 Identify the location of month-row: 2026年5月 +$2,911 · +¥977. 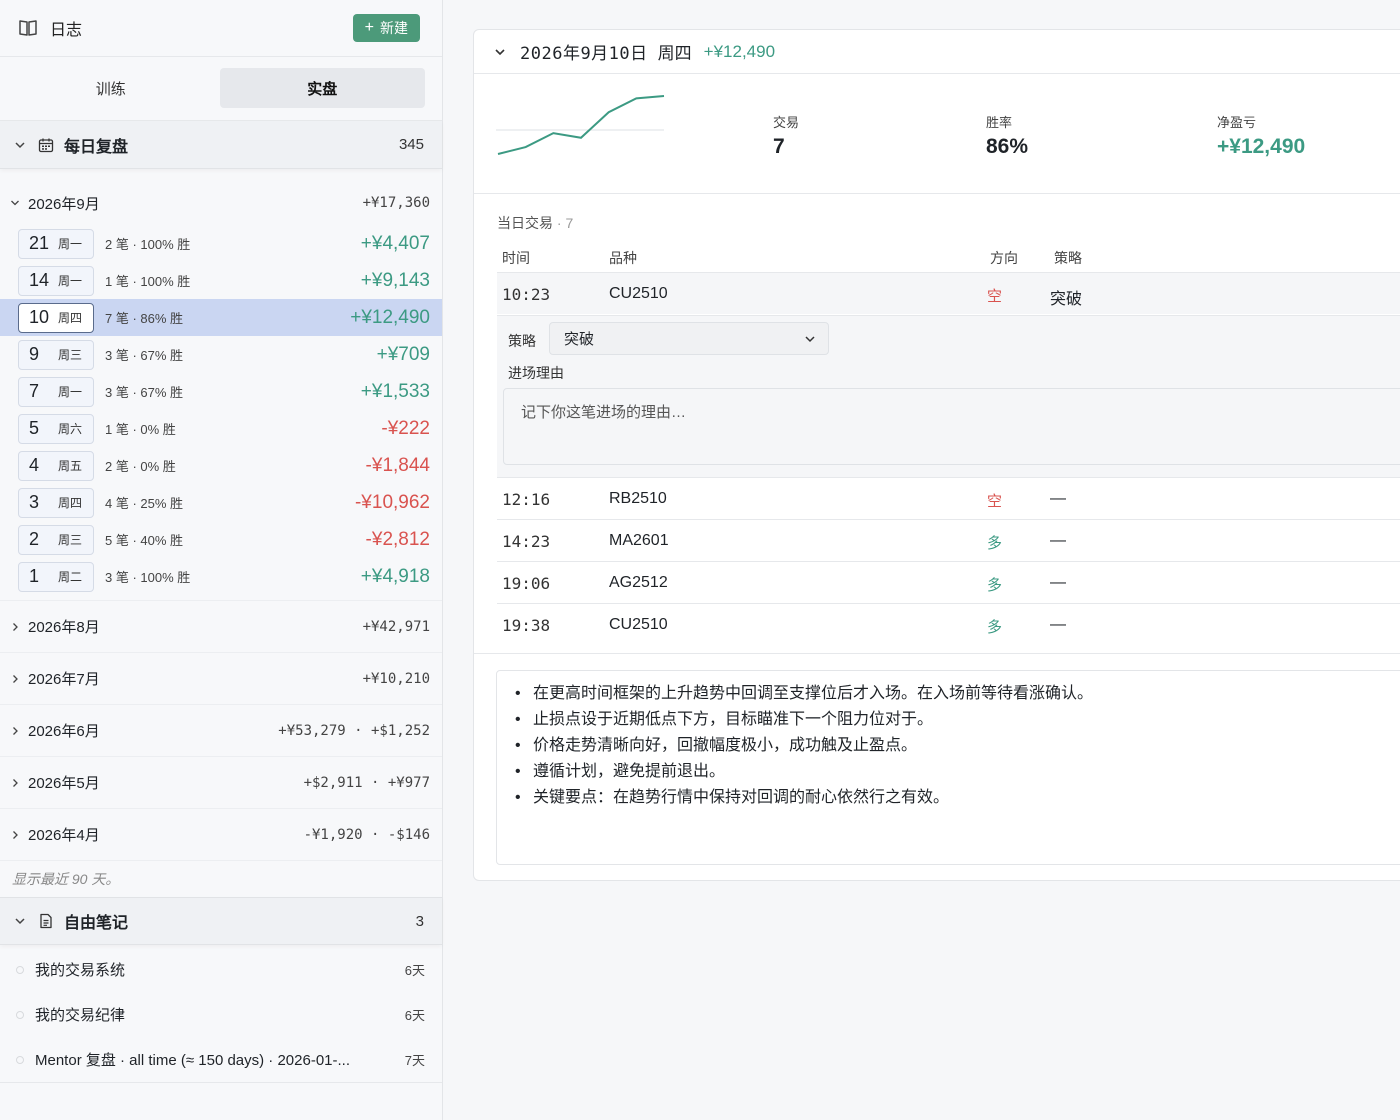
(221, 783).